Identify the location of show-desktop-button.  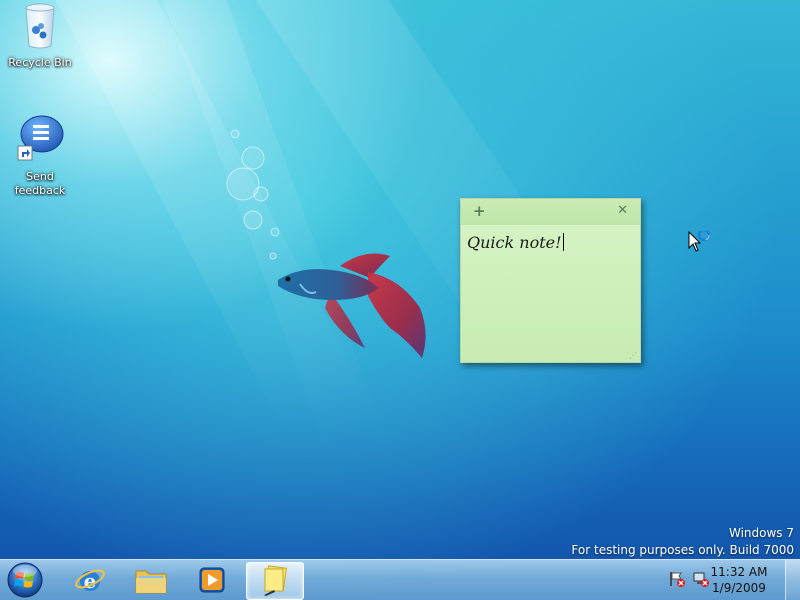
(792, 580).